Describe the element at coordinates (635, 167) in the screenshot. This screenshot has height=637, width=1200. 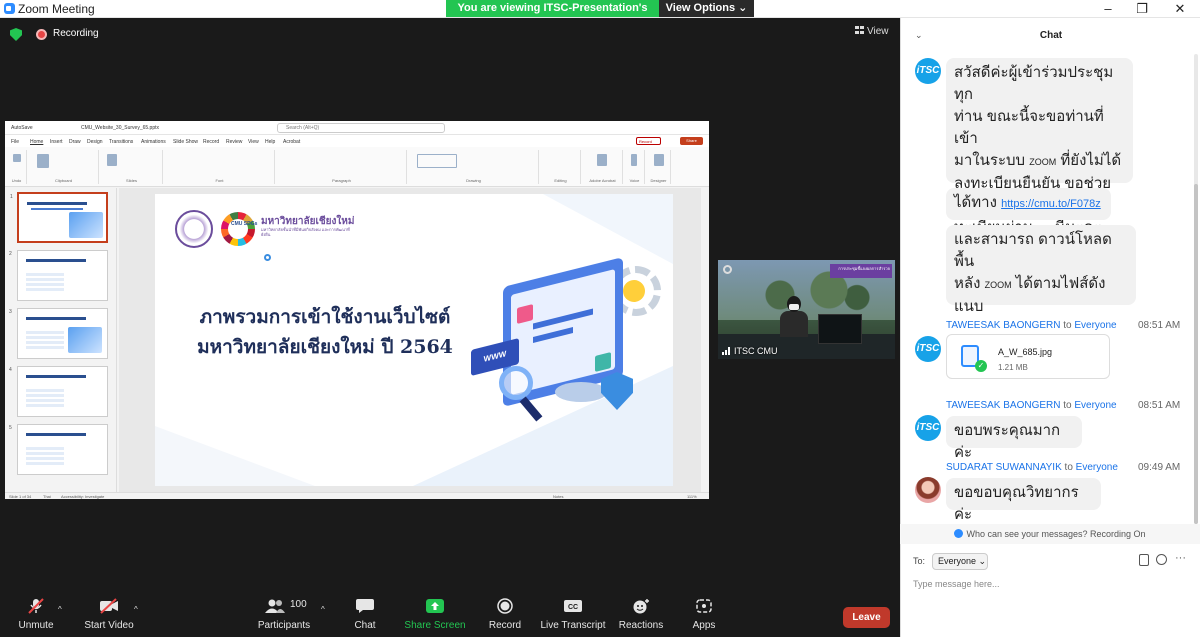
I see `ribbon-group-voice: Voice` at that location.